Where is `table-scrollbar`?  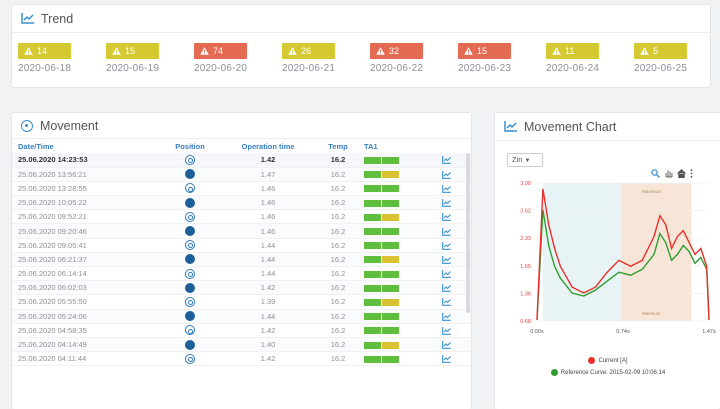
table-scrollbar is located at coordinates (468, 233).